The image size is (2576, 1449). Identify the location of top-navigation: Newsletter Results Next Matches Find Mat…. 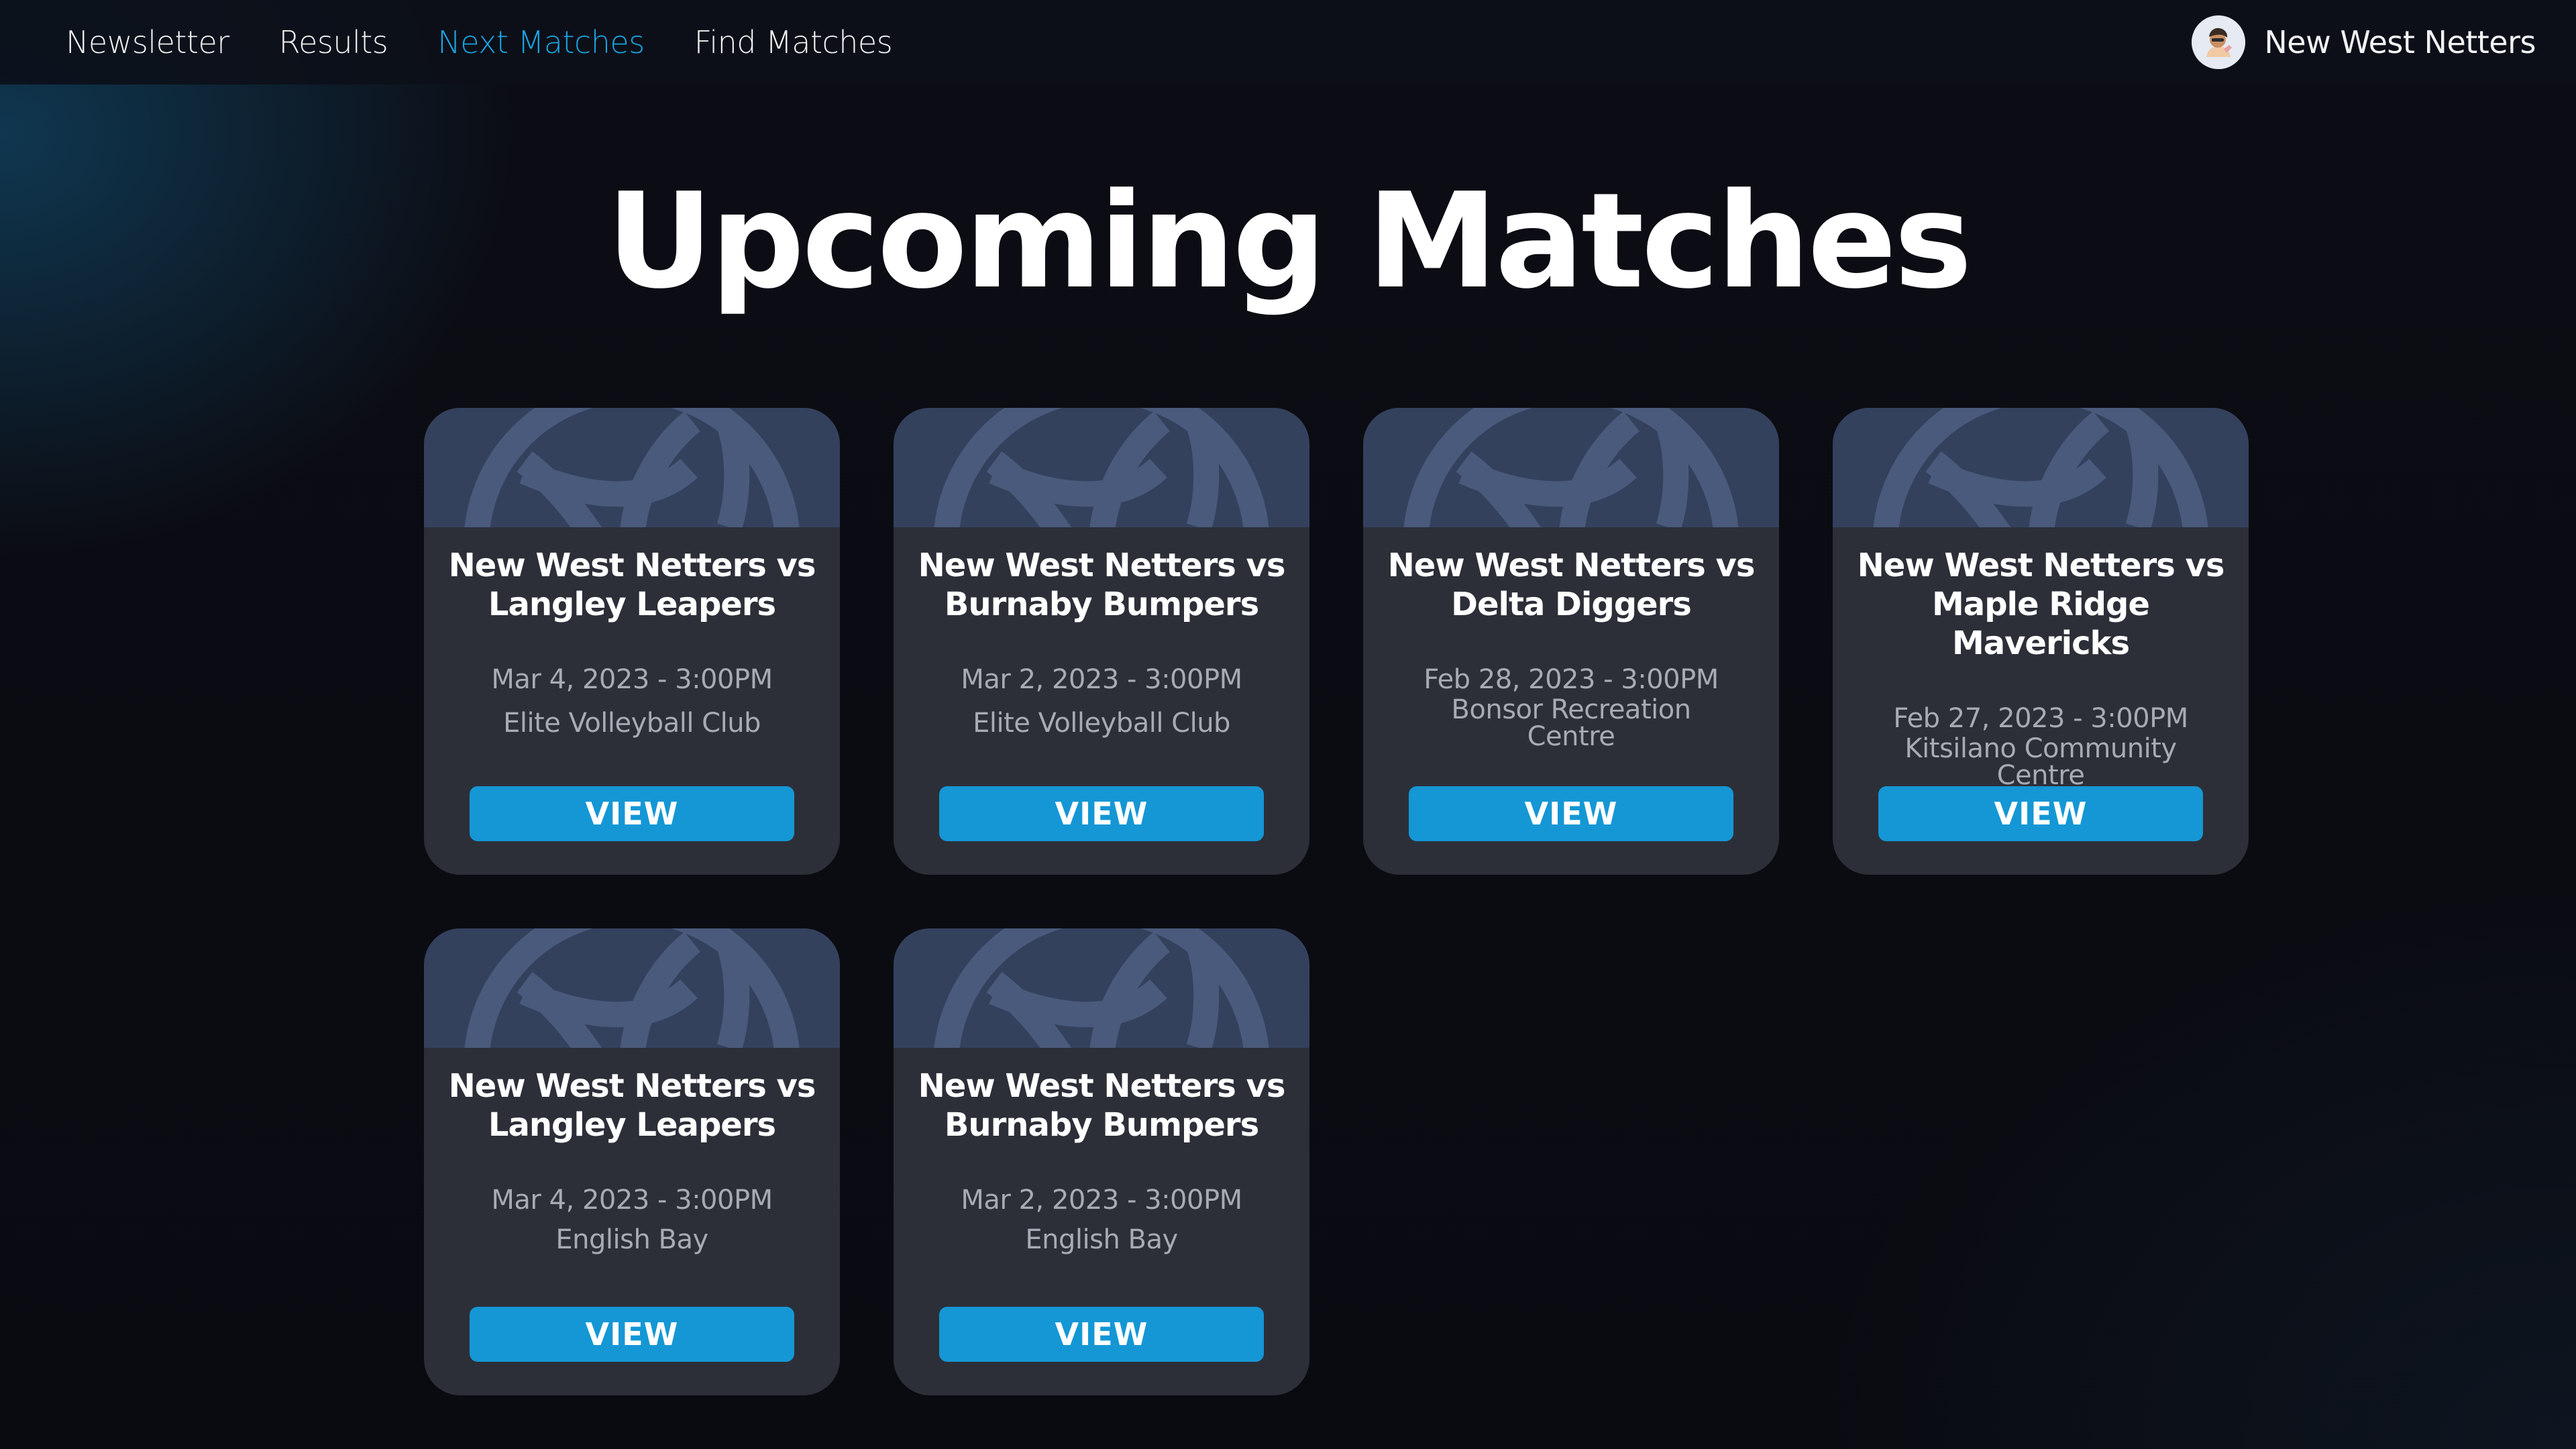
(1288, 42).